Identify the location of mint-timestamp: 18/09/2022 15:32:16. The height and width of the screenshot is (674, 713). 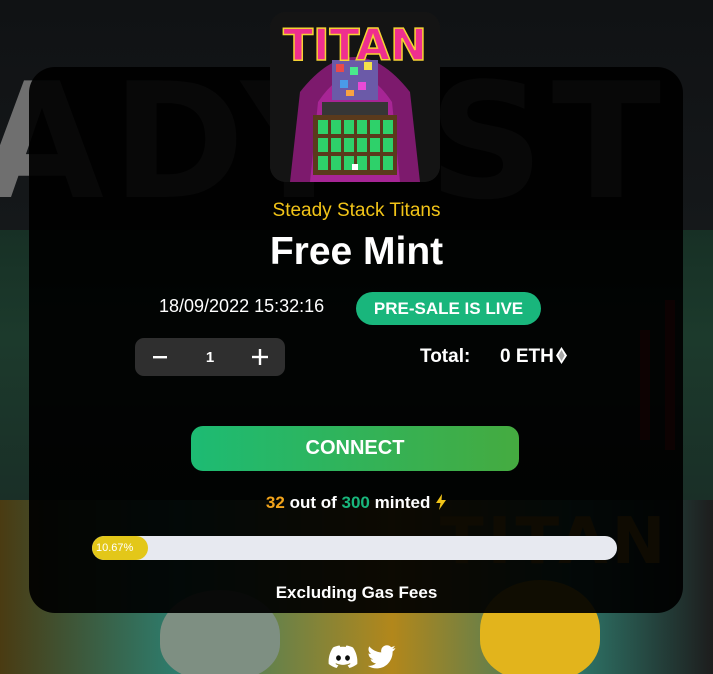
(242, 306).